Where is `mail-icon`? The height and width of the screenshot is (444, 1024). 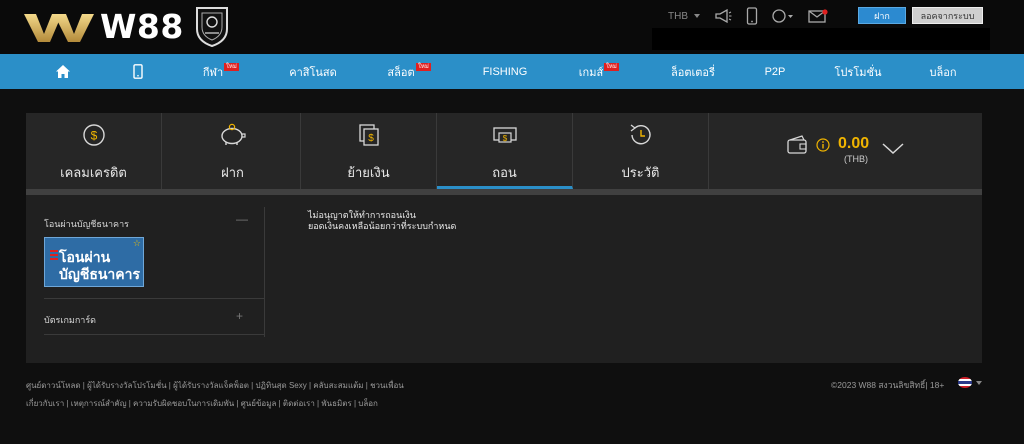
mail-icon is located at coordinates (818, 16).